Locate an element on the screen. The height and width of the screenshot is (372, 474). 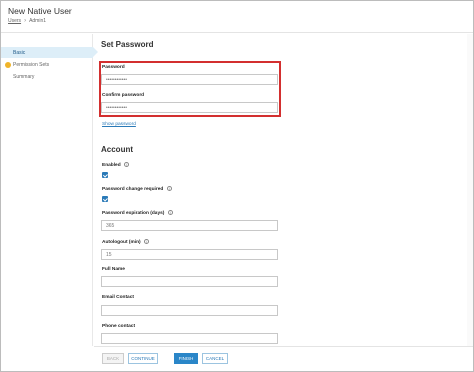
autologout-label: Autologout (min) is located at coordinates (125, 242).